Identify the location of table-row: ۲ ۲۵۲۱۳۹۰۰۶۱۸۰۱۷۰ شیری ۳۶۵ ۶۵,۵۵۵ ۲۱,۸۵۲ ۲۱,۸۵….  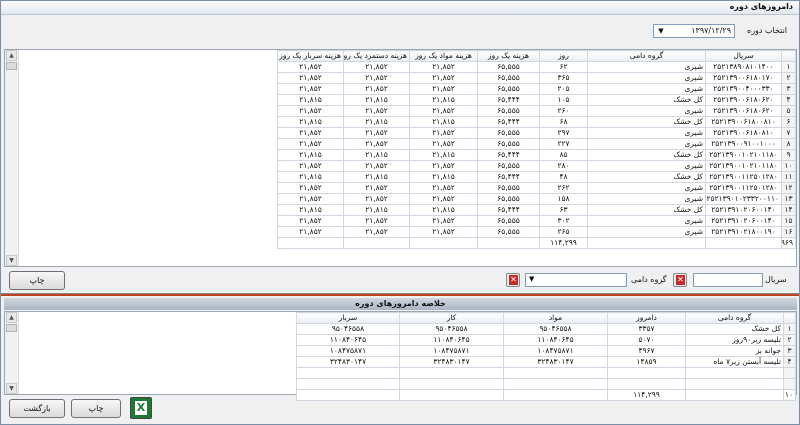
(536, 78).